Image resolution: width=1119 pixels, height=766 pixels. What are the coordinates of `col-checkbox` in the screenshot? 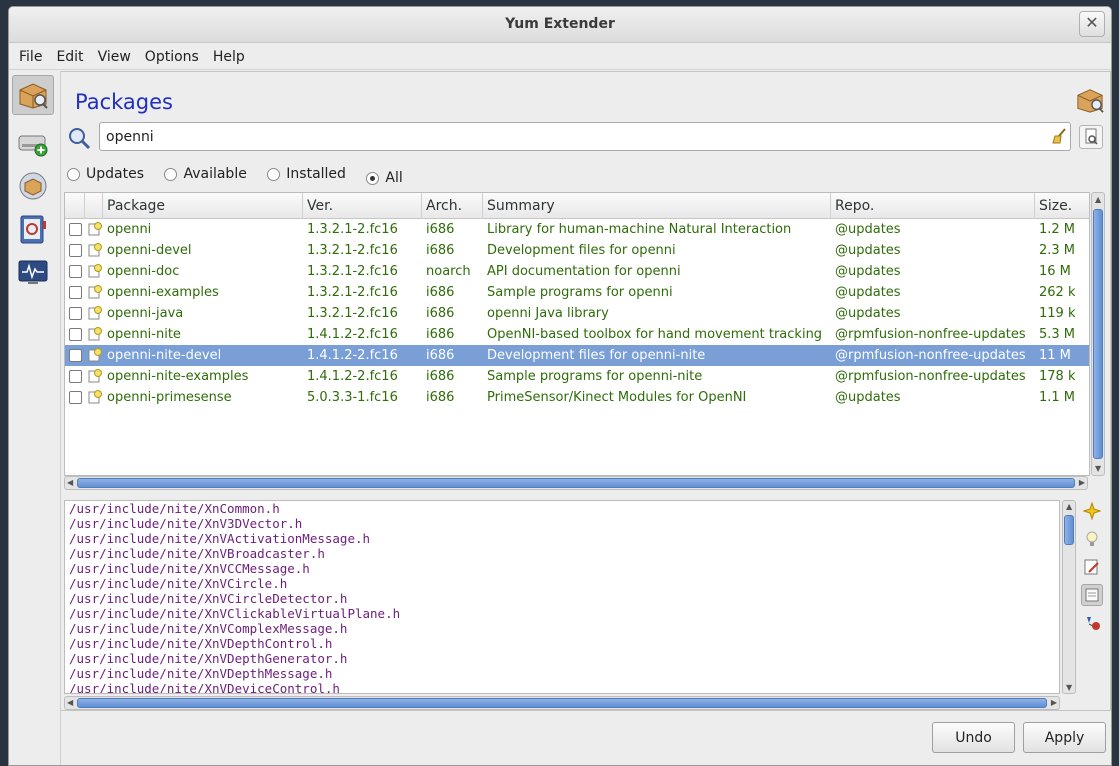 It's located at (75, 206).